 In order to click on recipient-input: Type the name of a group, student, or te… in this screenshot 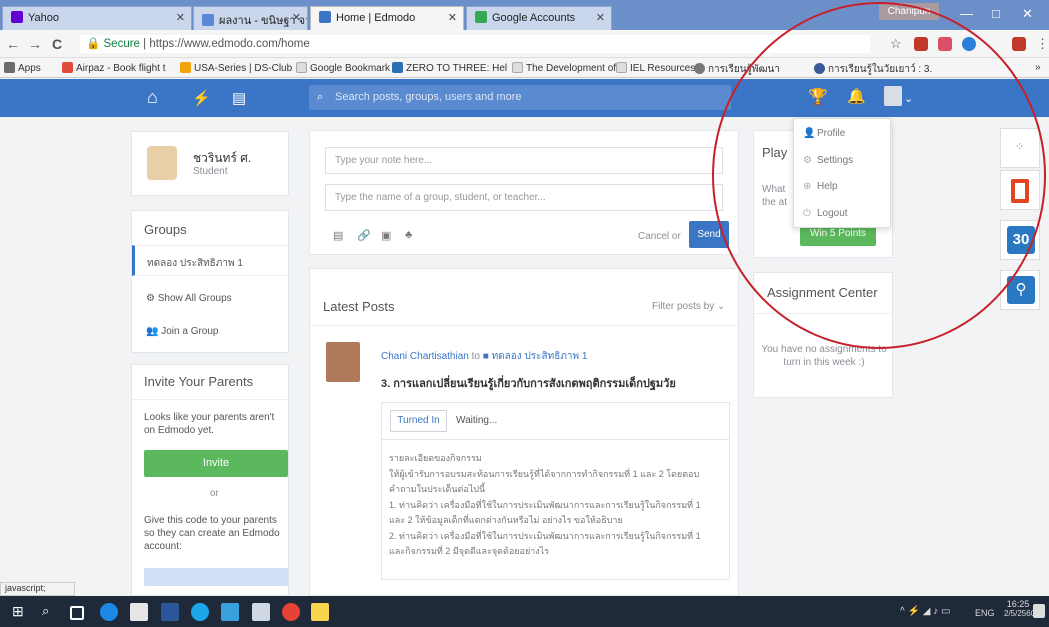, I will do `click(524, 197)`.